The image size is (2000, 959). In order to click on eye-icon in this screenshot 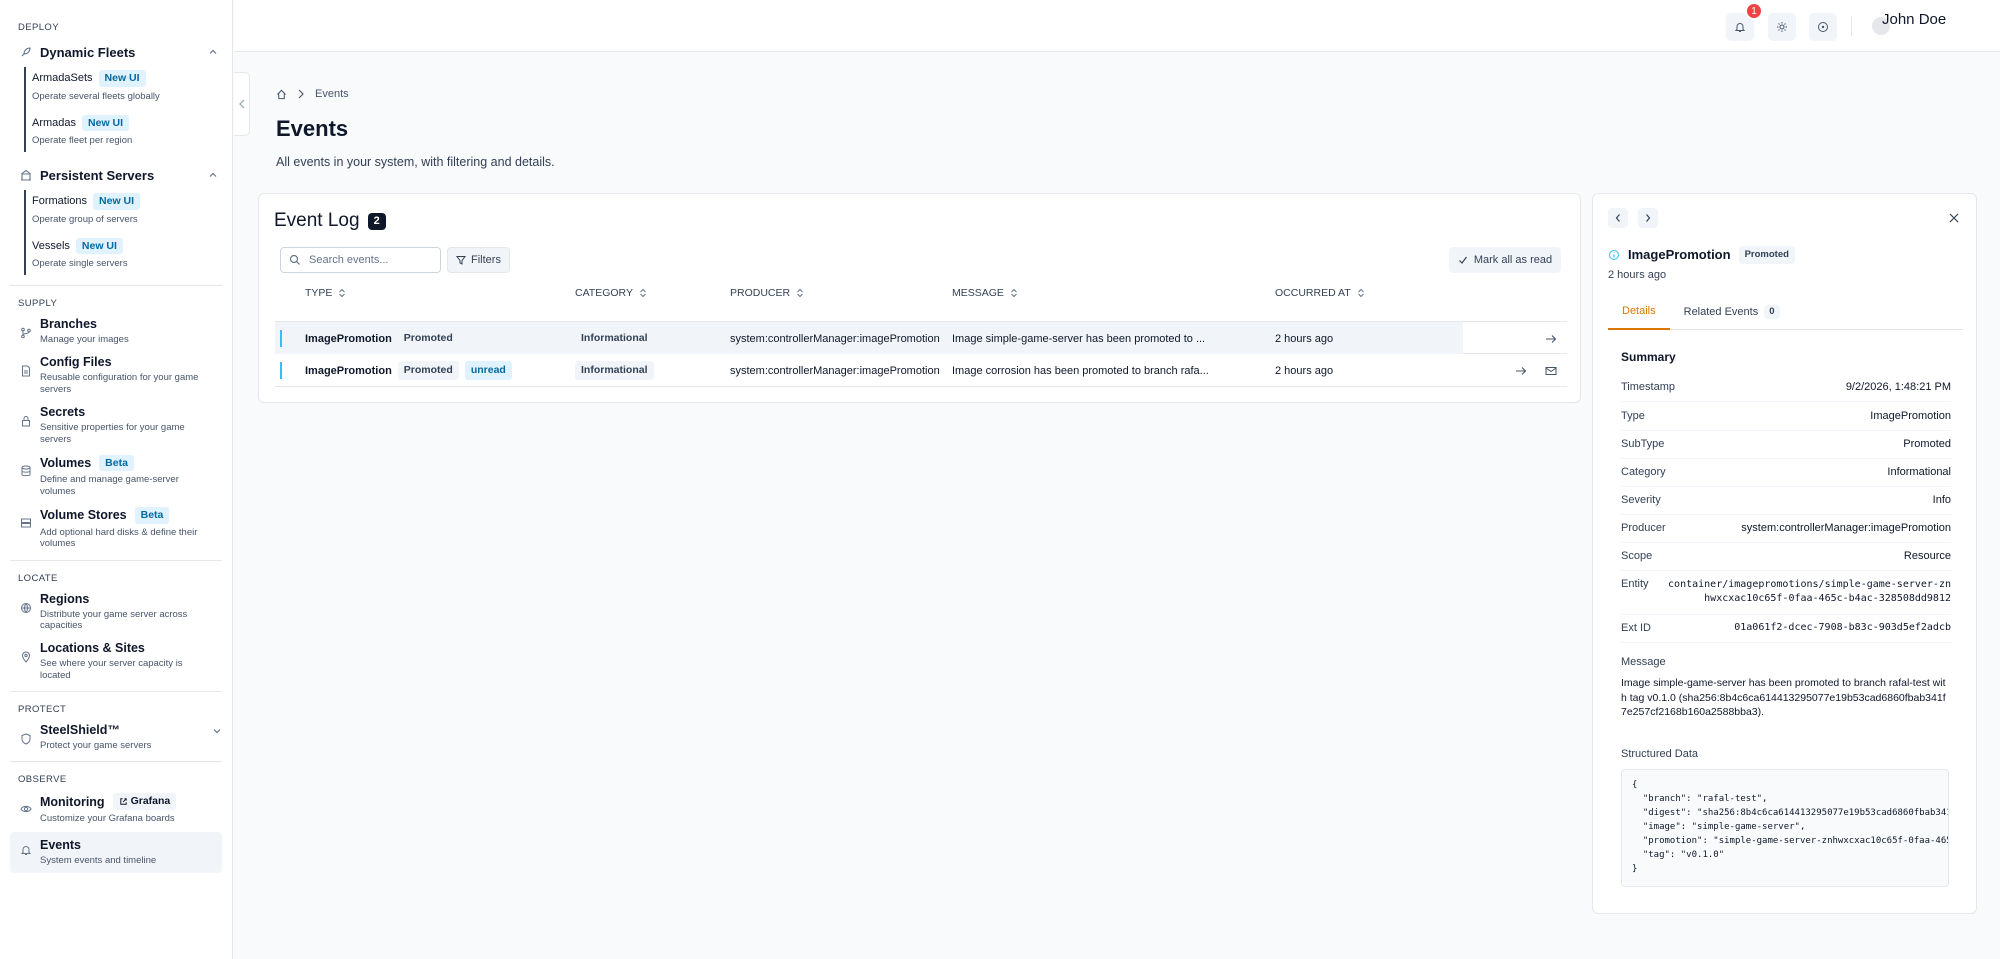, I will do `click(26, 809)`.